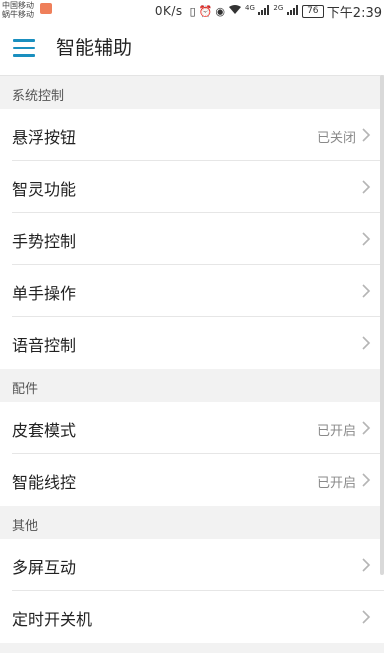 Image resolution: width=384 pixels, height=653 pixels. I want to click on floating-button-item: 悬浮按钮 已关闭, so click(192, 135).